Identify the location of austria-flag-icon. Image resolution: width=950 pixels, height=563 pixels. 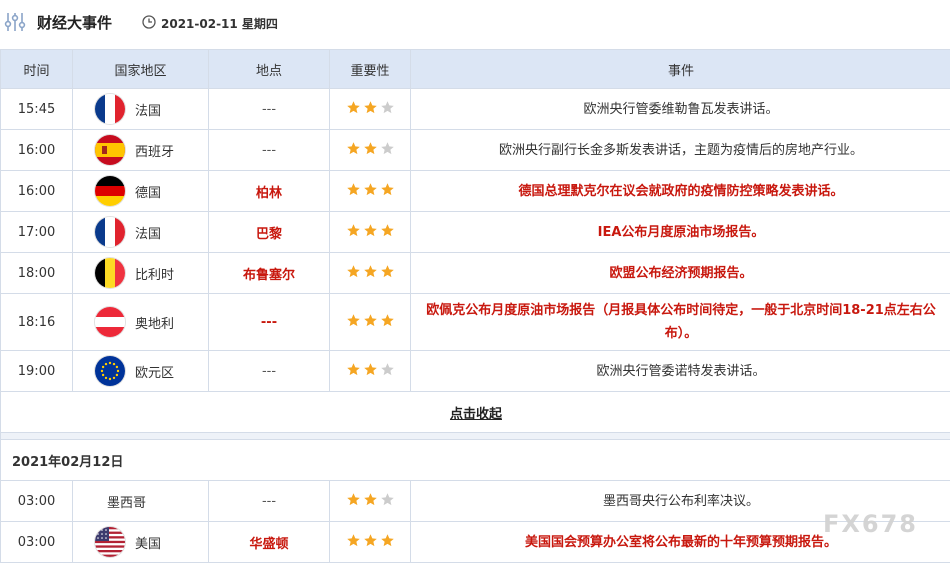
(110, 322).